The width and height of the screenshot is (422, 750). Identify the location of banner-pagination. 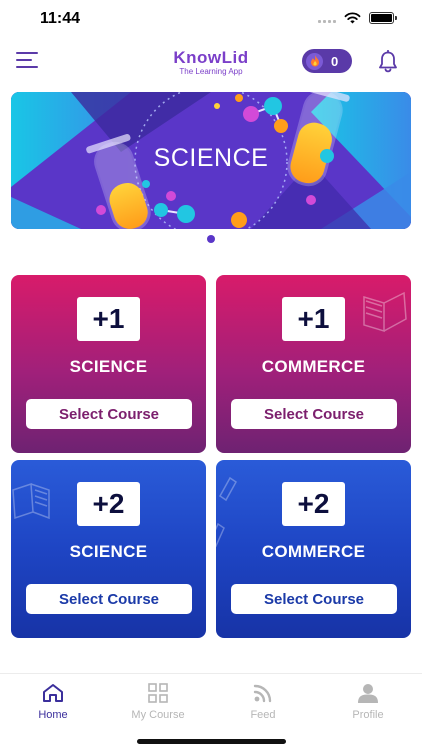
(211, 239).